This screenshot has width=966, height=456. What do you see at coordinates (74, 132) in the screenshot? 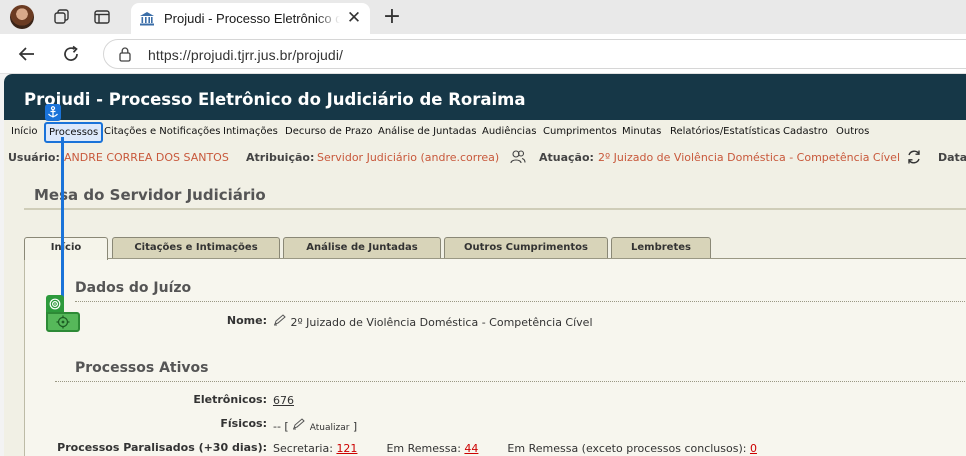
I see `menu-item-processos: Processos` at bounding box center [74, 132].